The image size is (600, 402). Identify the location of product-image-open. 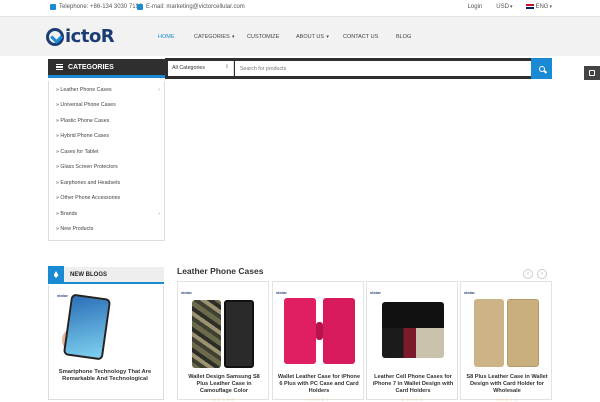
(413, 343).